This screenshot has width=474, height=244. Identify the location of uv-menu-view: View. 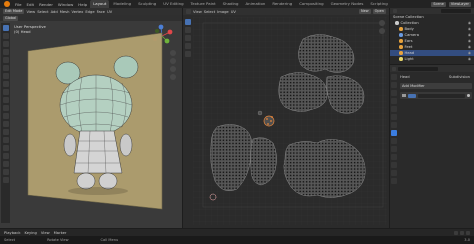
(197, 12).